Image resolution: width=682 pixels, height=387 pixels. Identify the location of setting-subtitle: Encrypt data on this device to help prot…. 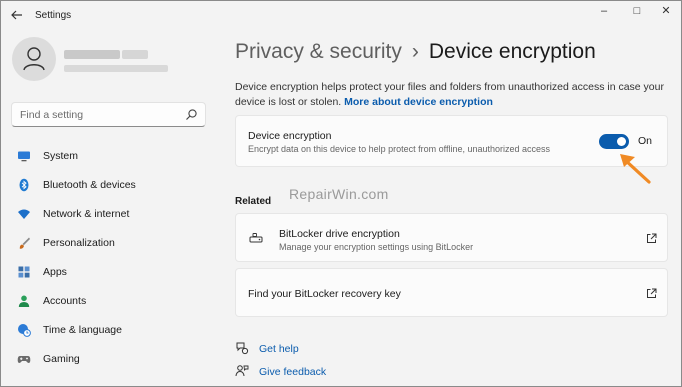
(399, 149).